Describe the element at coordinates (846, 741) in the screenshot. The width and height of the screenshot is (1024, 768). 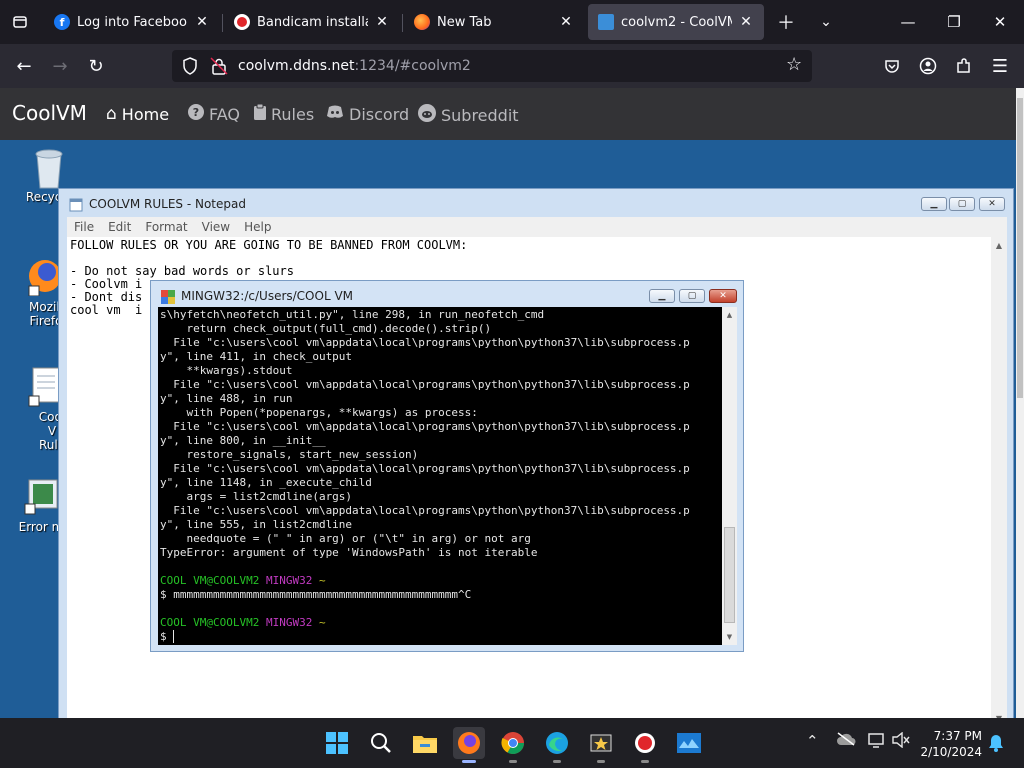
I see `onedrive-cloud-icon` at that location.